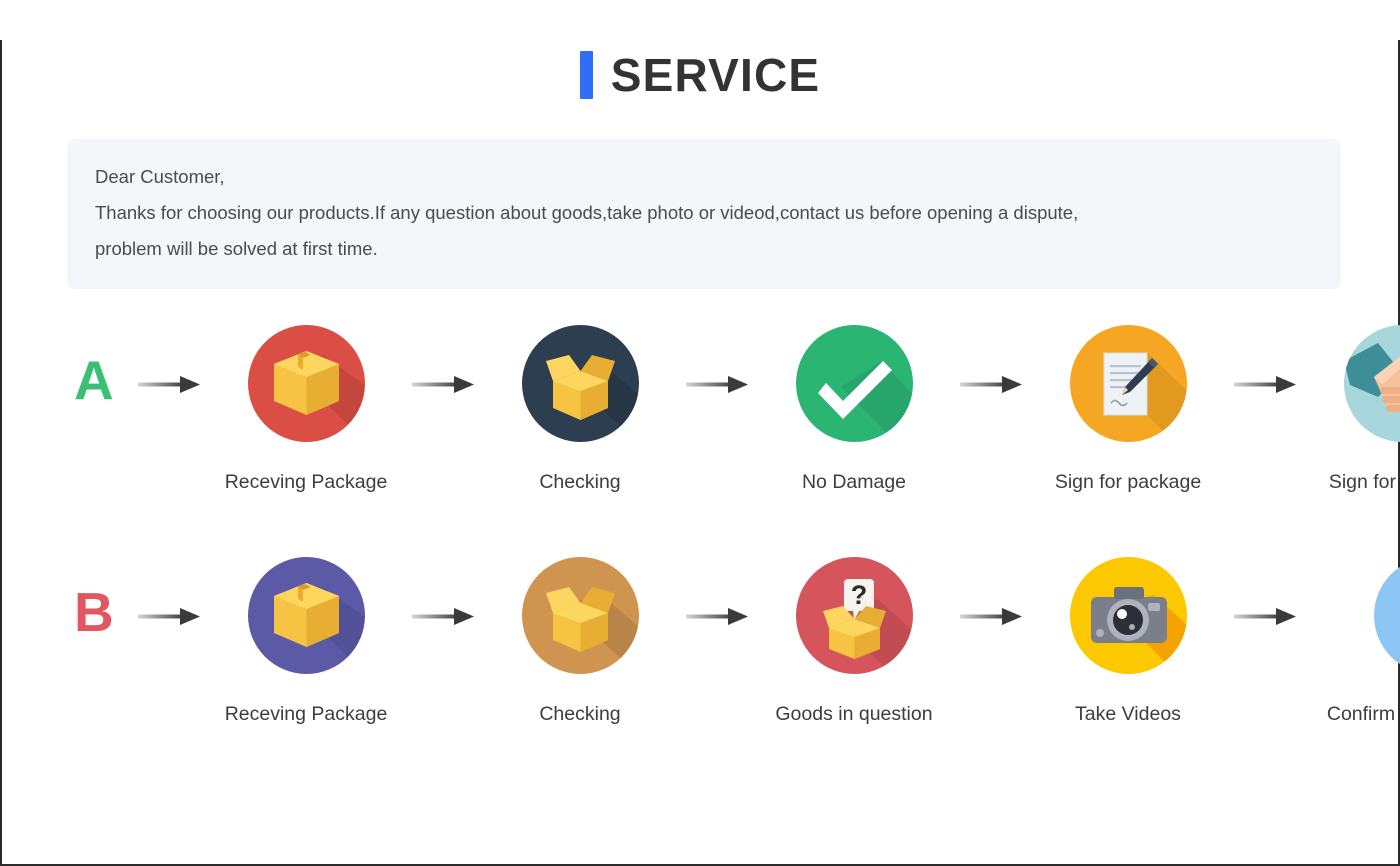 This screenshot has width=1400, height=866. What do you see at coordinates (704, 177) in the screenshot?
I see `notice-line-1: Dear Customer,` at bounding box center [704, 177].